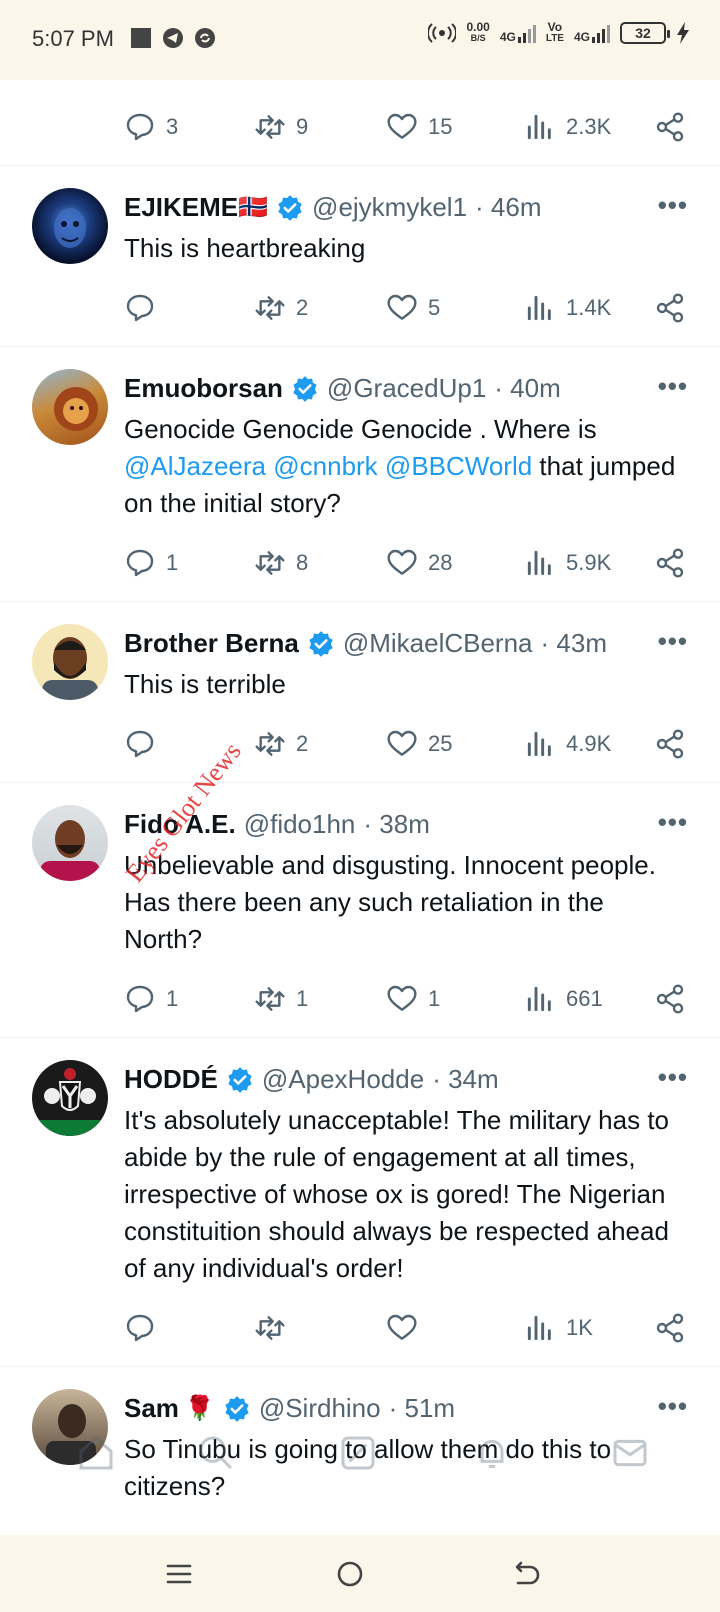 This screenshot has width=720, height=1612. I want to click on signal-icon, so click(526, 34).